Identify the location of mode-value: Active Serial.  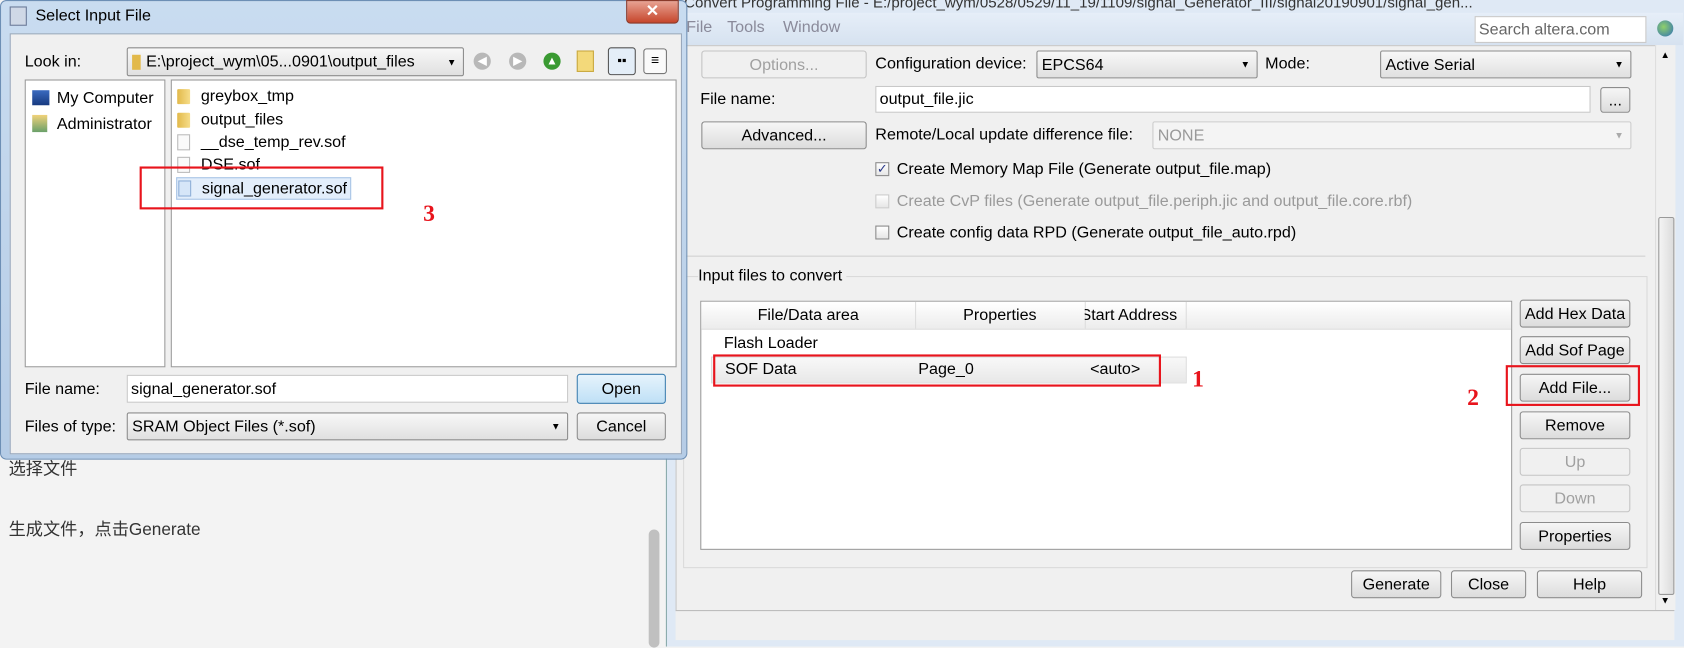
(1430, 64).